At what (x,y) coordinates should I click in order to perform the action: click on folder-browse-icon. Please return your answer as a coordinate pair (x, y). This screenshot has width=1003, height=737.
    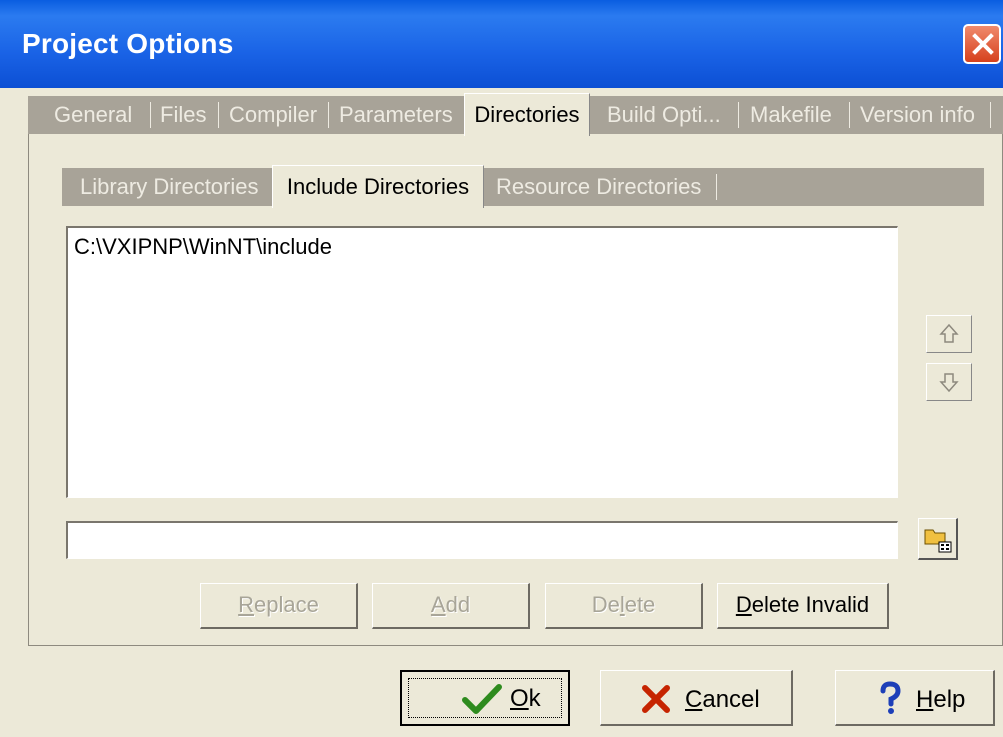
    Looking at the image, I should click on (938, 541).